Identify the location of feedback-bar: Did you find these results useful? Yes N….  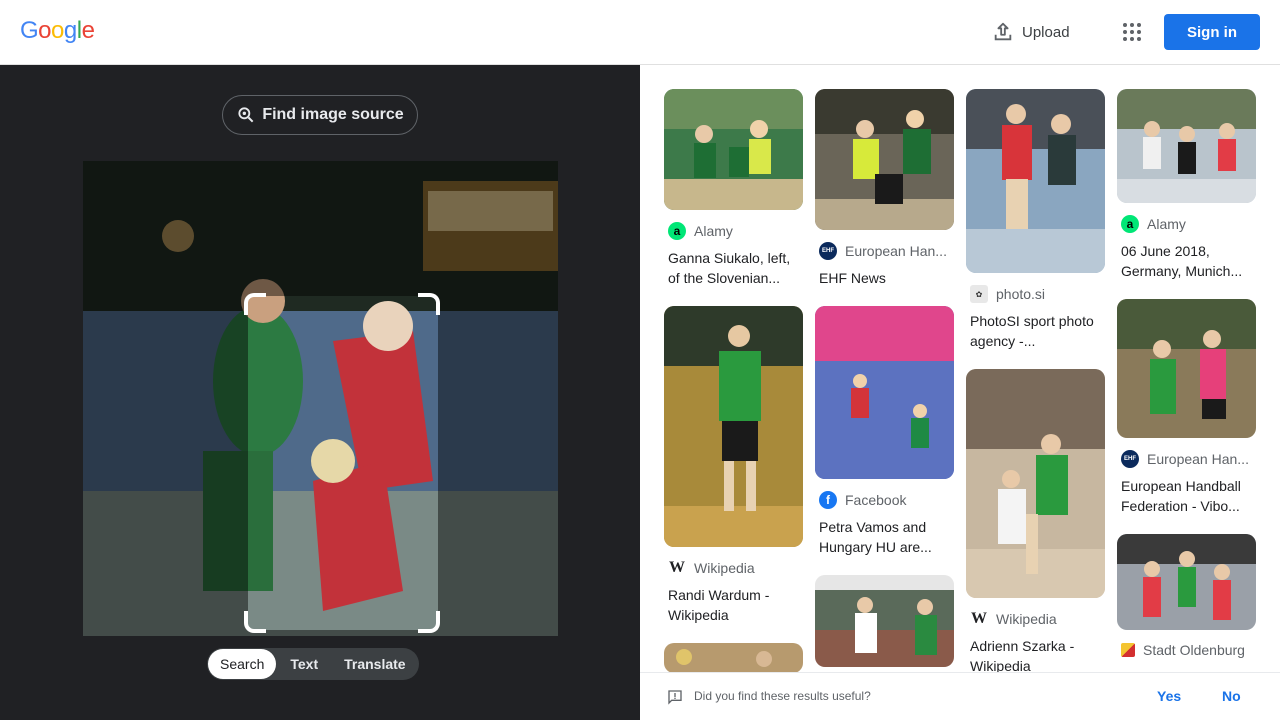
(960, 696).